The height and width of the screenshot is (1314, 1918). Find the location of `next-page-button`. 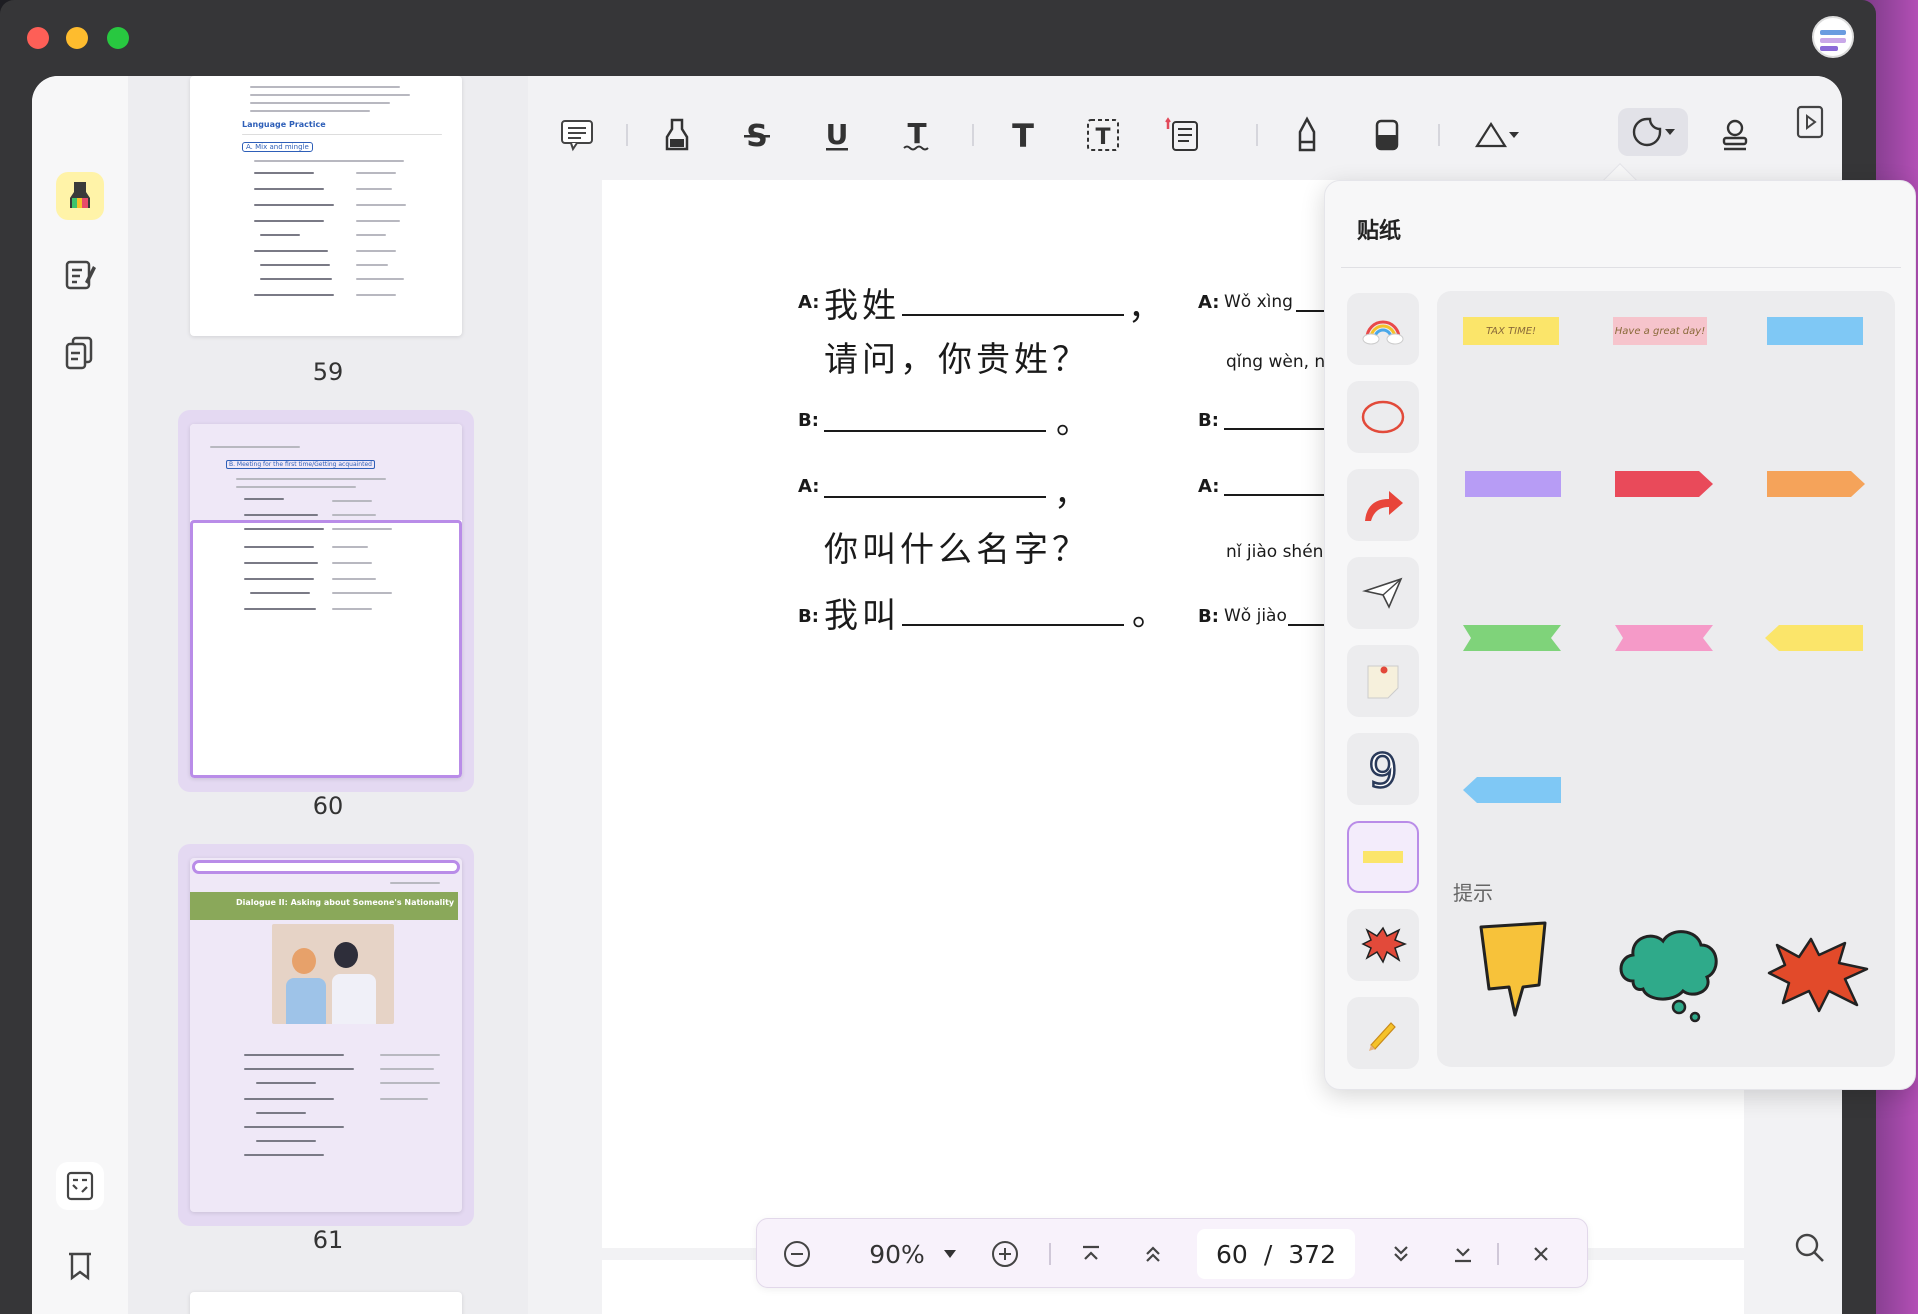

next-page-button is located at coordinates (1401, 1254).